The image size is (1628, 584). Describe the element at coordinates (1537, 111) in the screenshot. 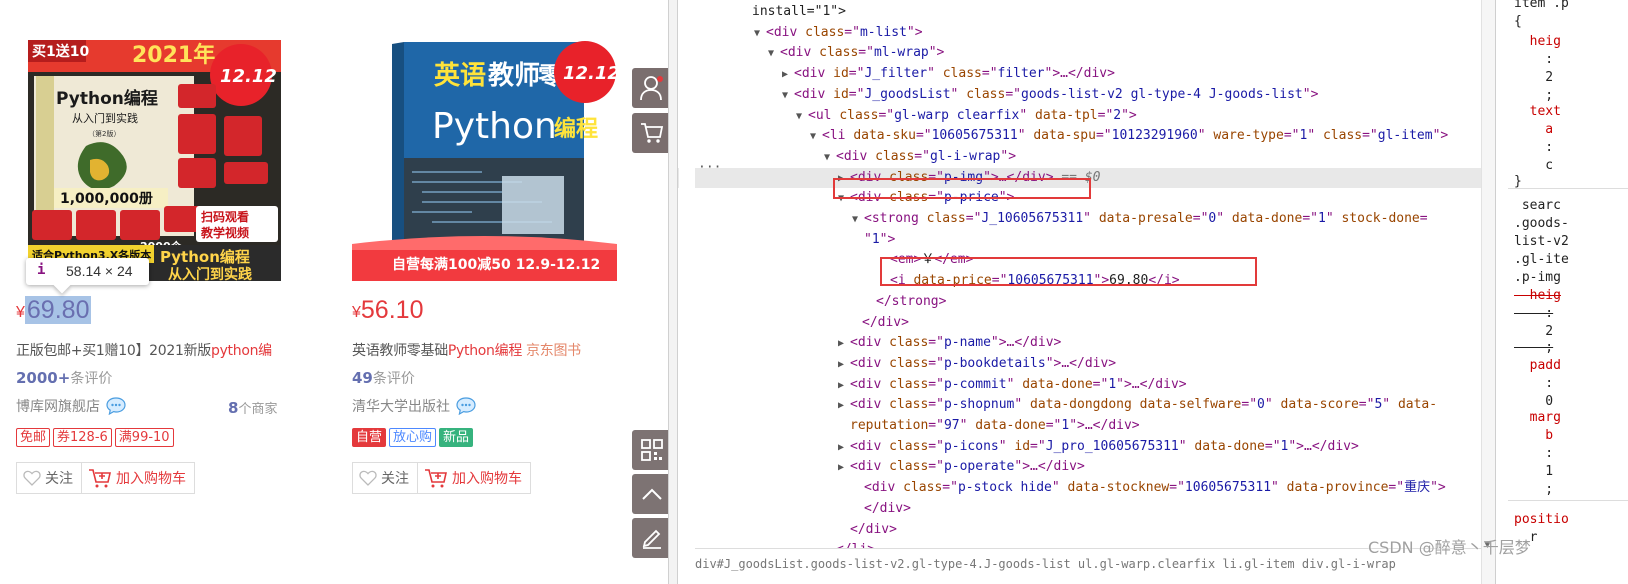

I see `style-rule-line: text` at that location.